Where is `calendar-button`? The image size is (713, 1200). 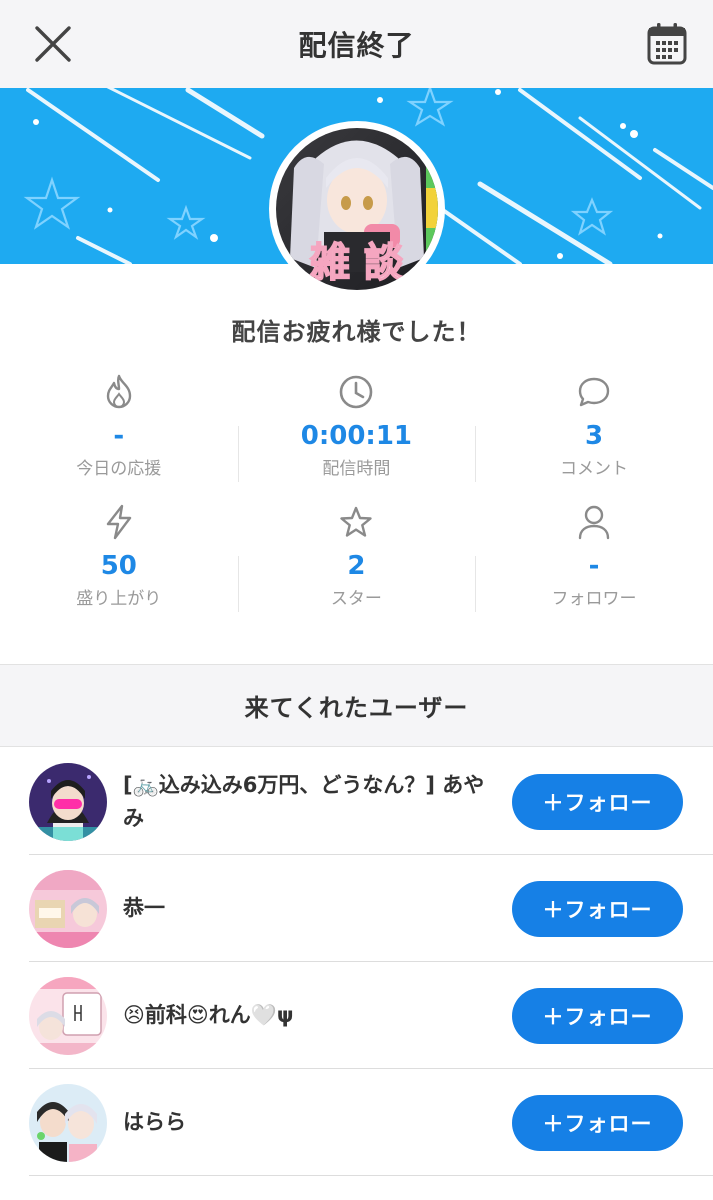
calendar-button is located at coordinates (667, 44).